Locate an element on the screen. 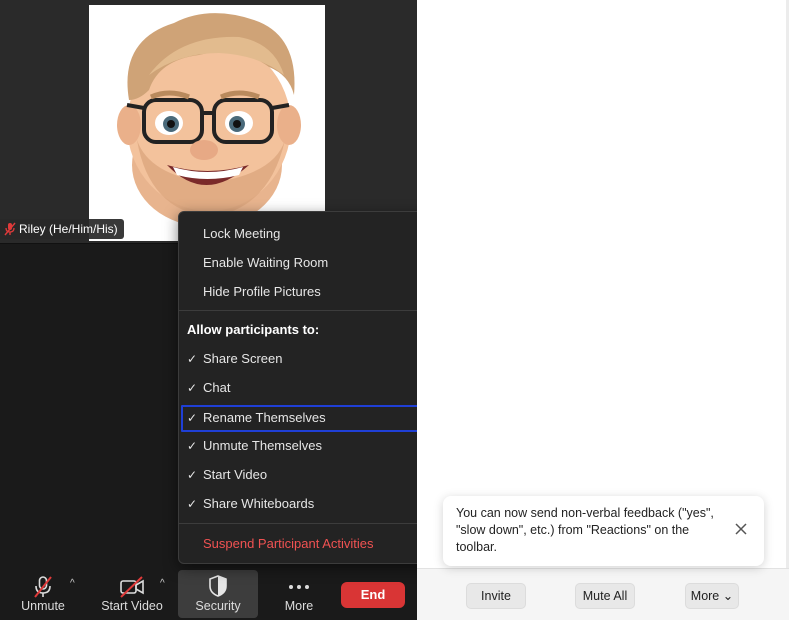 The width and height of the screenshot is (789, 620). menu-item-hide-profile-pictures: Hide Profile Pictures is located at coordinates (309, 292).